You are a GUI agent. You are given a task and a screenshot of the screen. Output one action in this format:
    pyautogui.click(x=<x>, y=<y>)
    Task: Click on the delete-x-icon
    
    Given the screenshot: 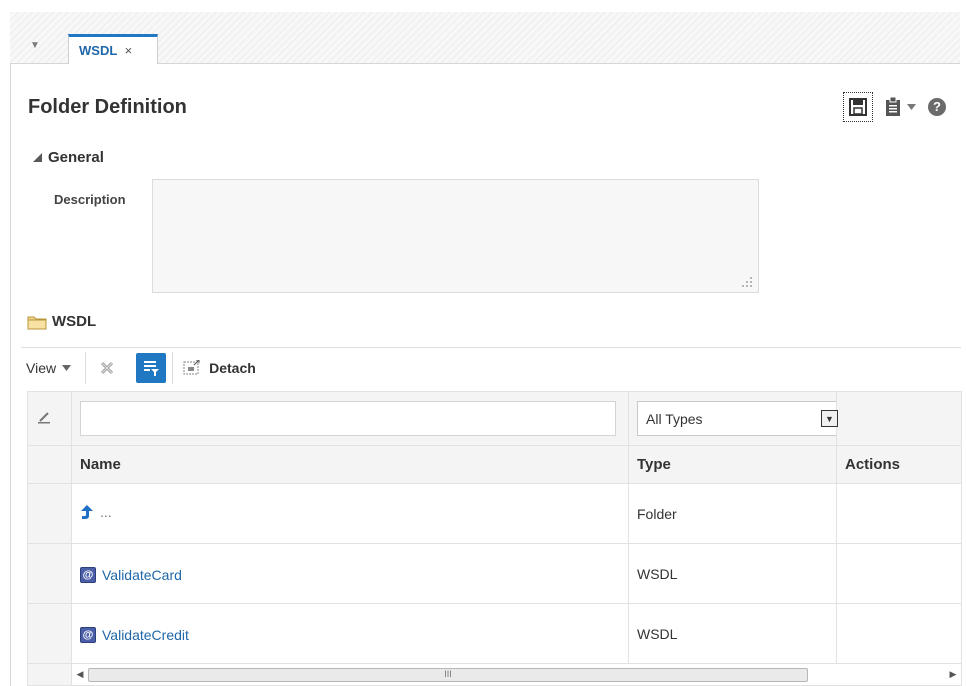 What is the action you would take?
    pyautogui.click(x=107, y=367)
    